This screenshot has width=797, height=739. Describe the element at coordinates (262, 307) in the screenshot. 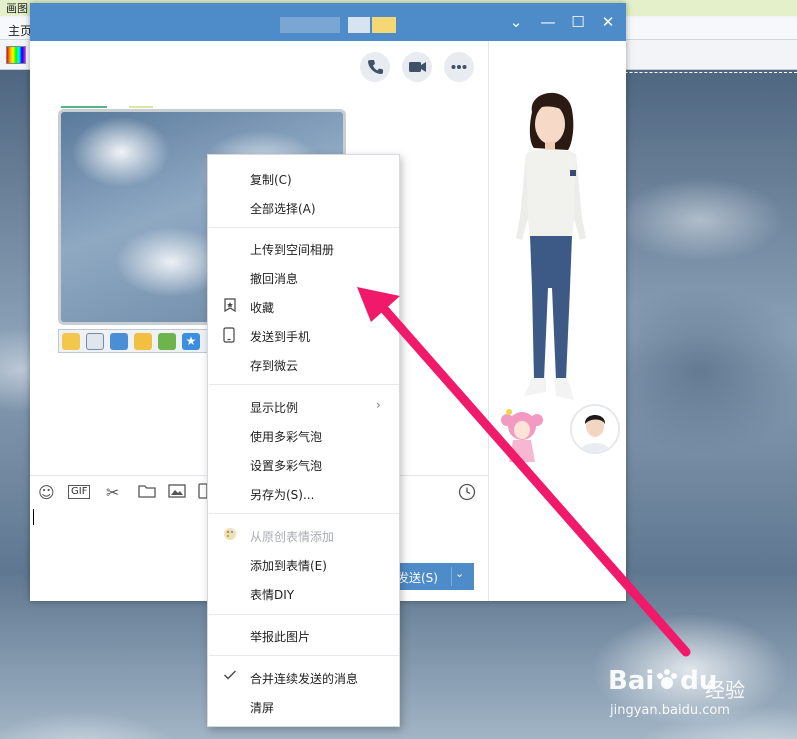

I see `menu-item-favorite: 收藏` at that location.